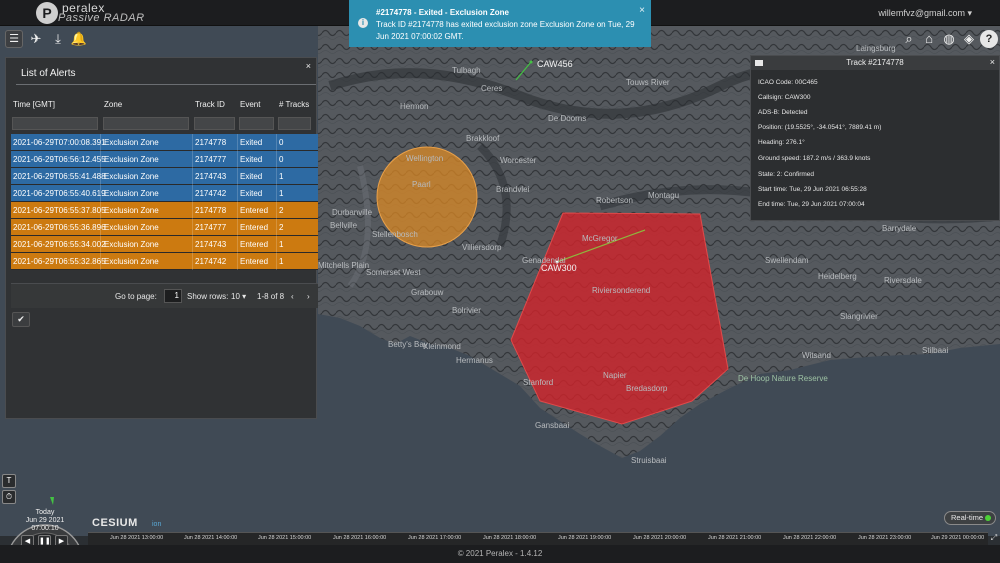 Image resolution: width=1000 pixels, height=563 pixels. What do you see at coordinates (34, 104) in the screenshot?
I see `column-header-time: Time [GMT]` at bounding box center [34, 104].